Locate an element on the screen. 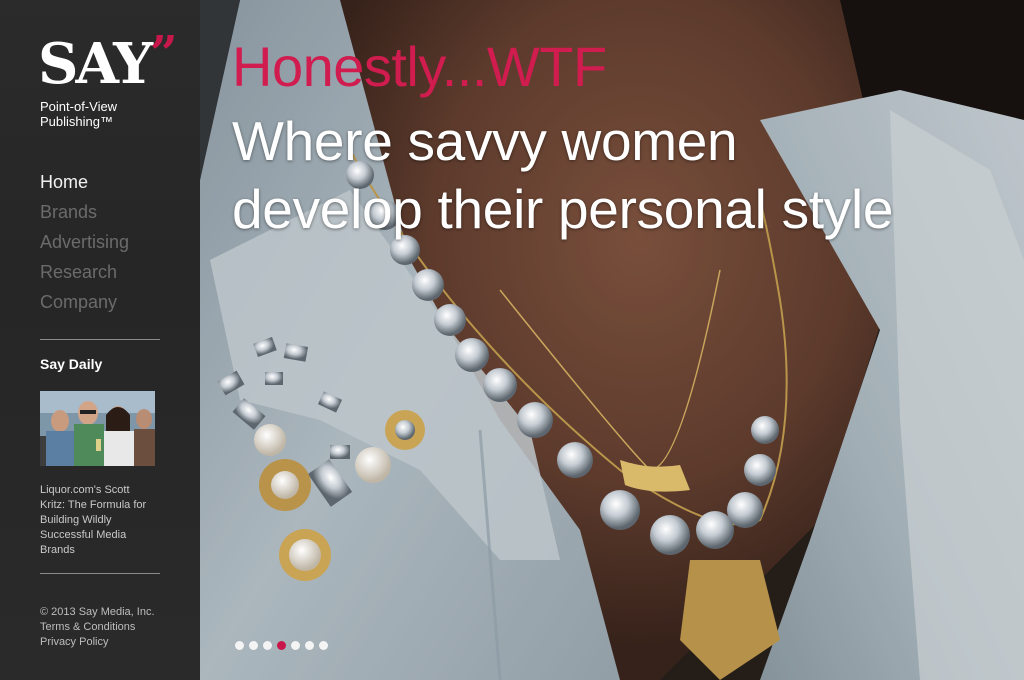 Image resolution: width=1024 pixels, height=680 pixels. say-daily-thumbnail is located at coordinates (97, 428).